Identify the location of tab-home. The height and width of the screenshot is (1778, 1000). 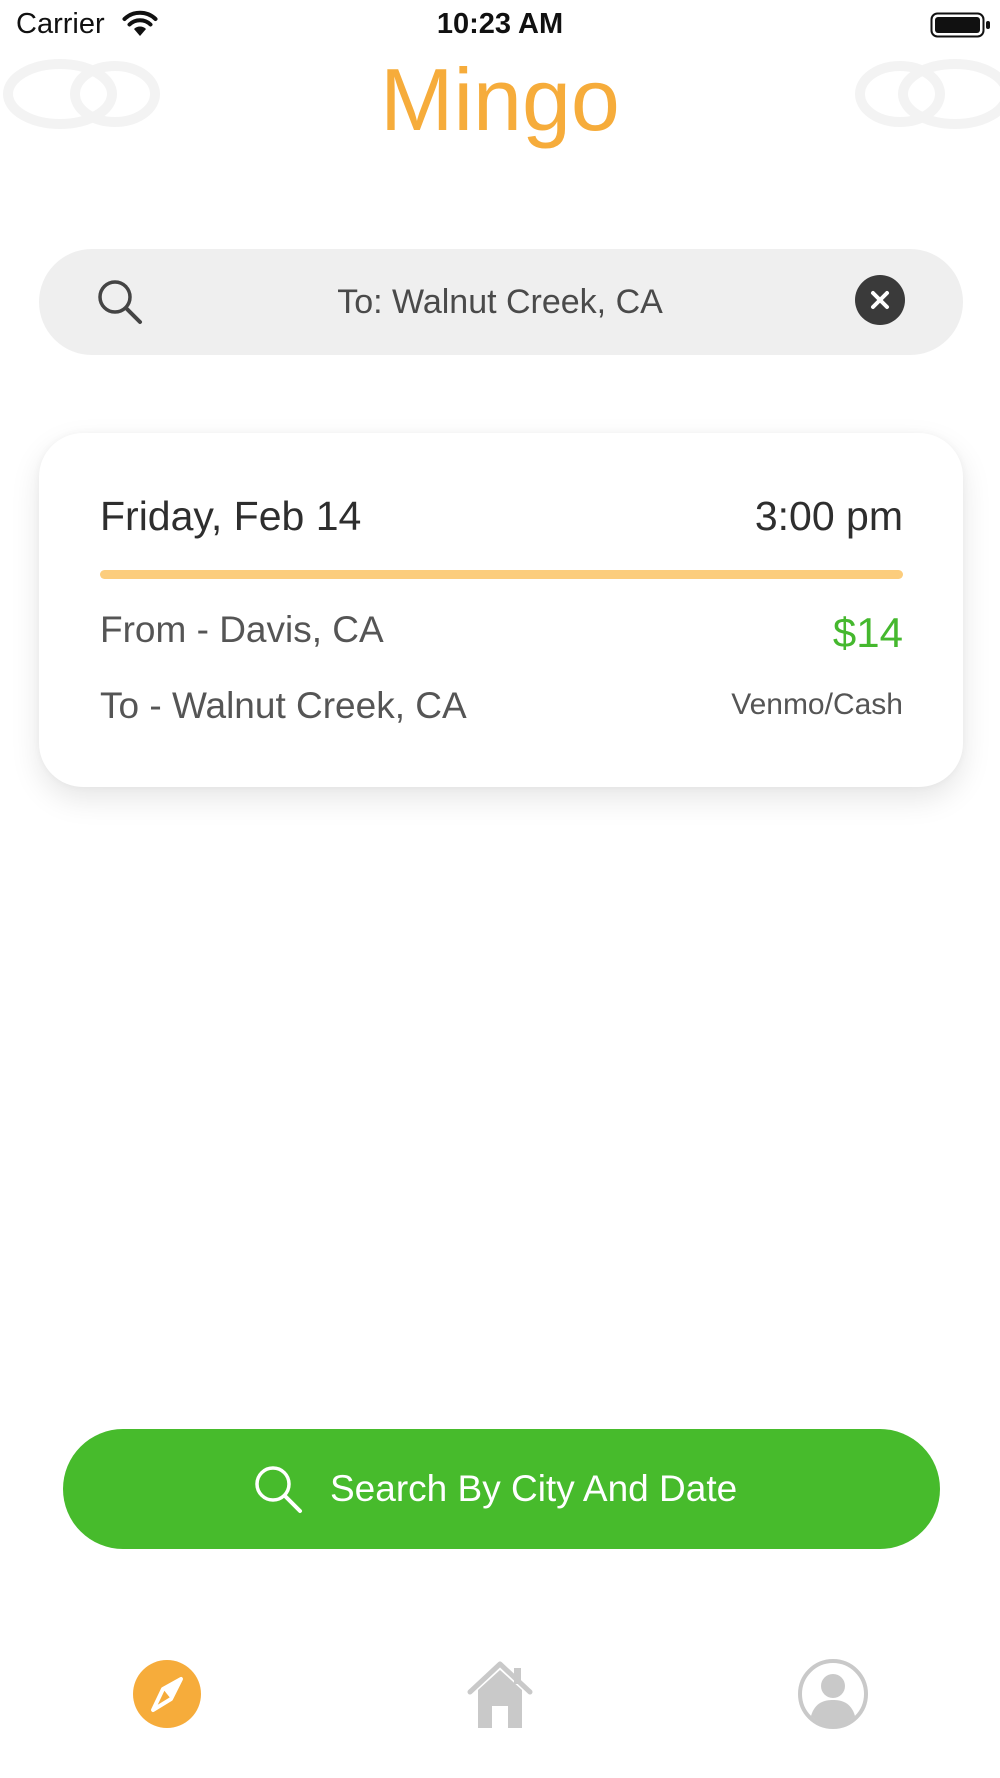
(500, 1694).